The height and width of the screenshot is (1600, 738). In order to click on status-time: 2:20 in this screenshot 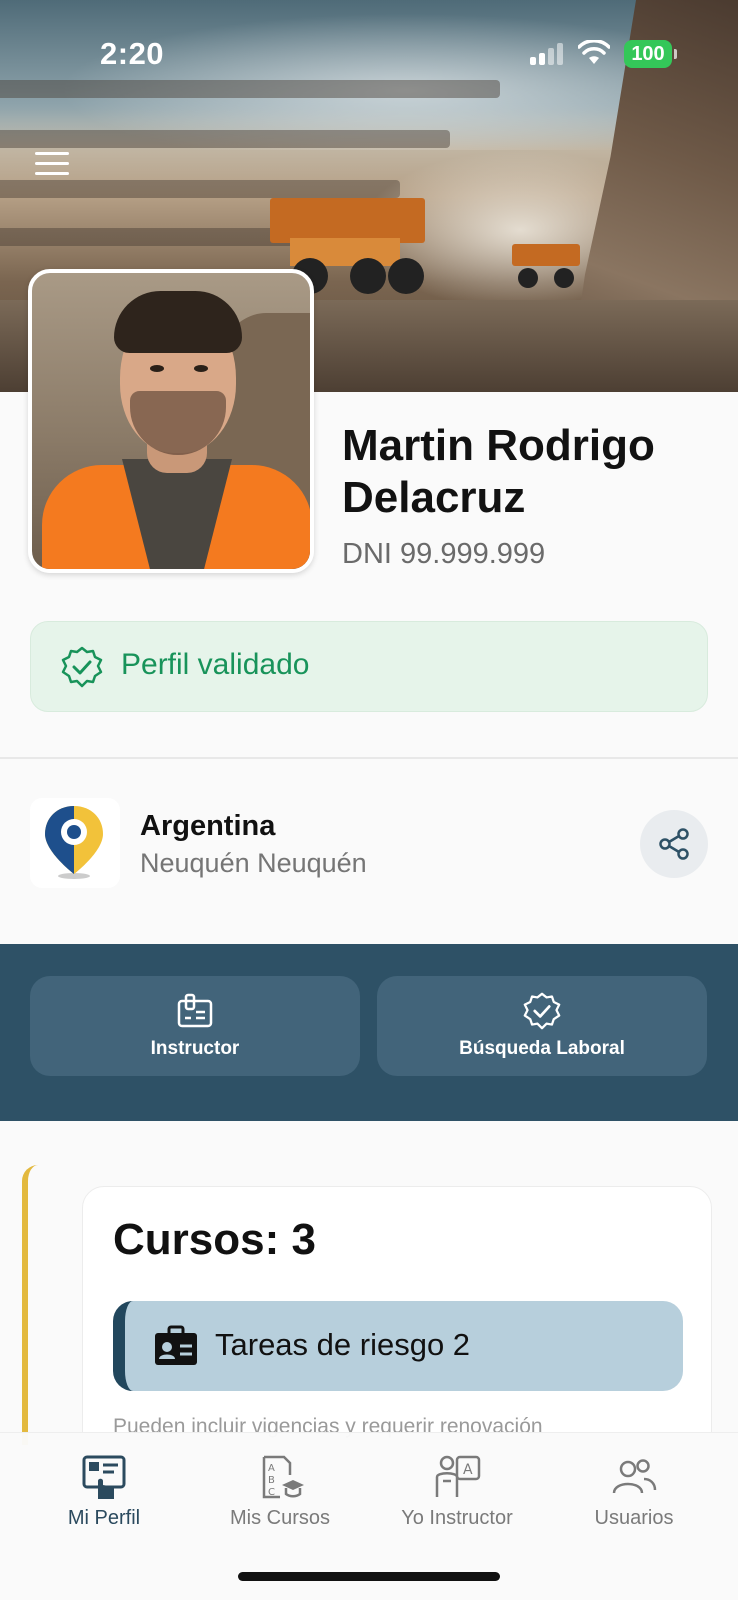, I will do `click(132, 53)`.